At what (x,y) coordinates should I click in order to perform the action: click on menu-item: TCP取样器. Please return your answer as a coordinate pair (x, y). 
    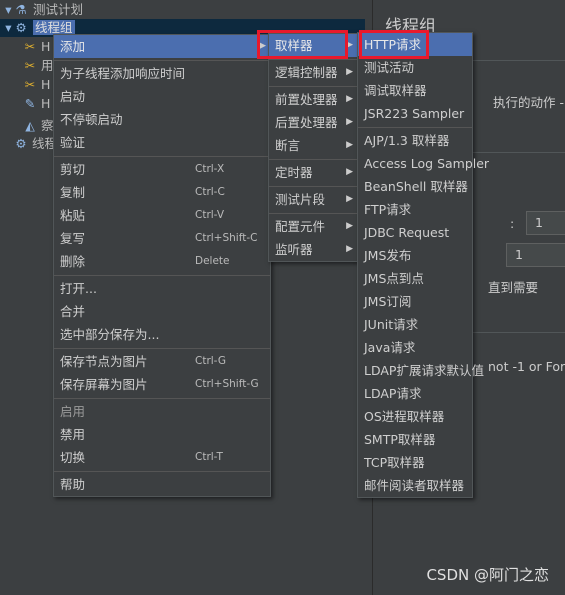
    Looking at the image, I should click on (415, 462).